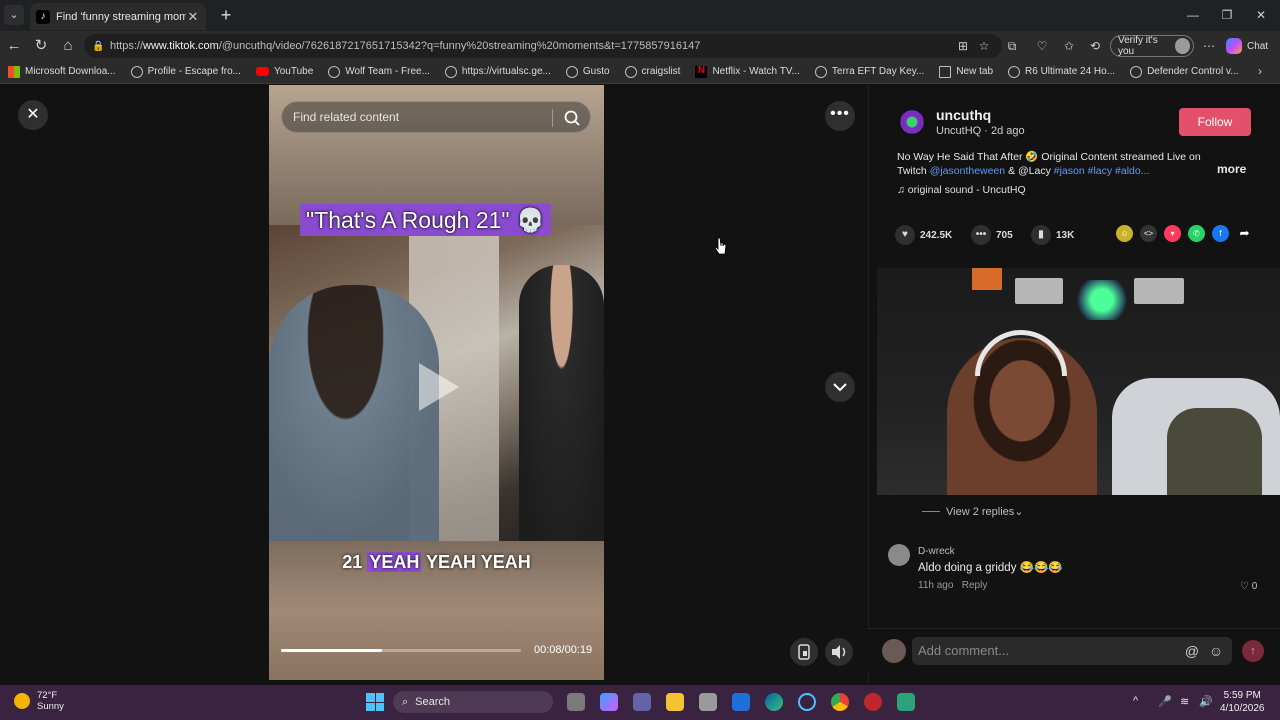 The height and width of the screenshot is (720, 1280). Describe the element at coordinates (1248, 586) in the screenshot. I see `comment-like-button: ♡ 0` at that location.